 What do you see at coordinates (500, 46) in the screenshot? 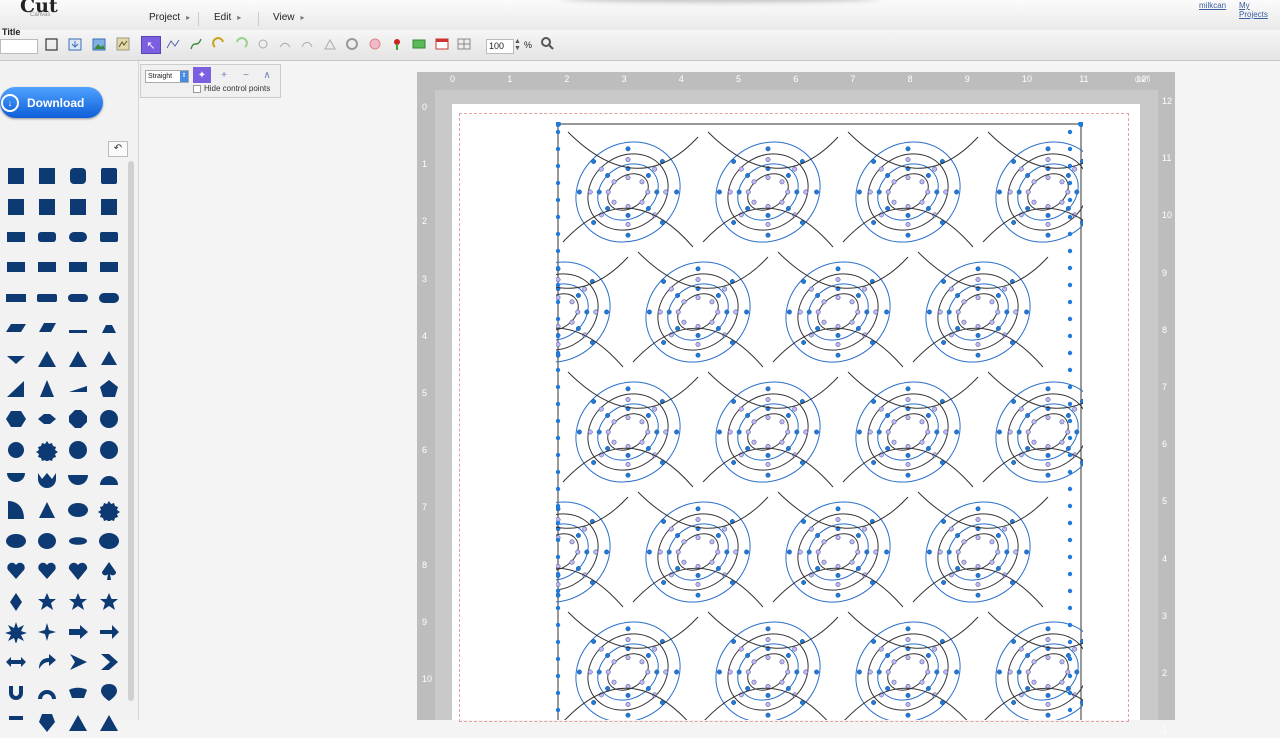
I see `zoom-input: 100` at bounding box center [500, 46].